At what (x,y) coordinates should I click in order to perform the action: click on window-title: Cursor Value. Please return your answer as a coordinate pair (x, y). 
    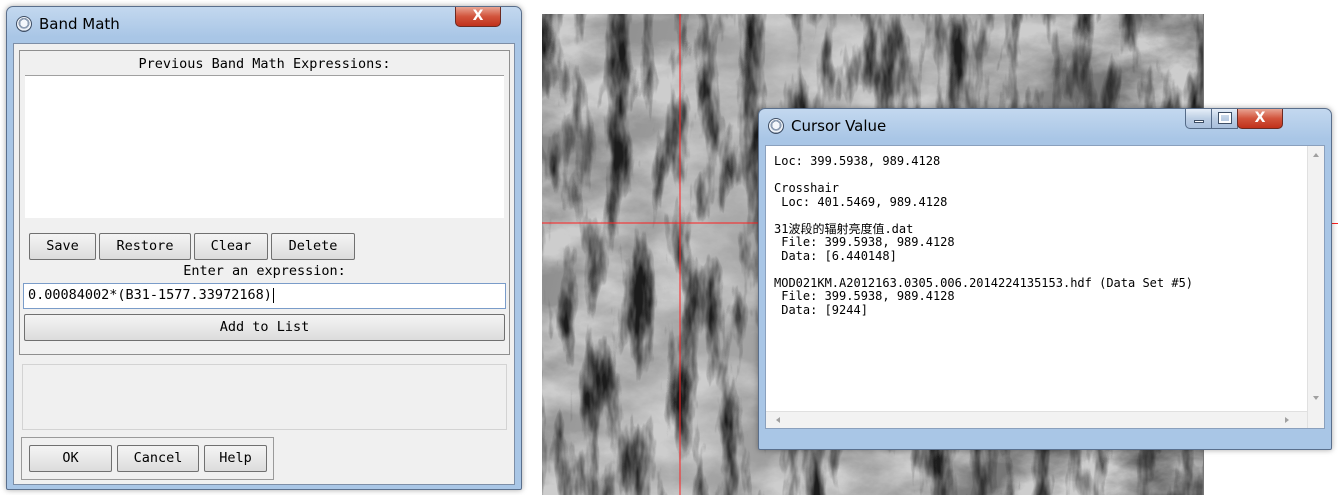
    Looking at the image, I should click on (839, 126).